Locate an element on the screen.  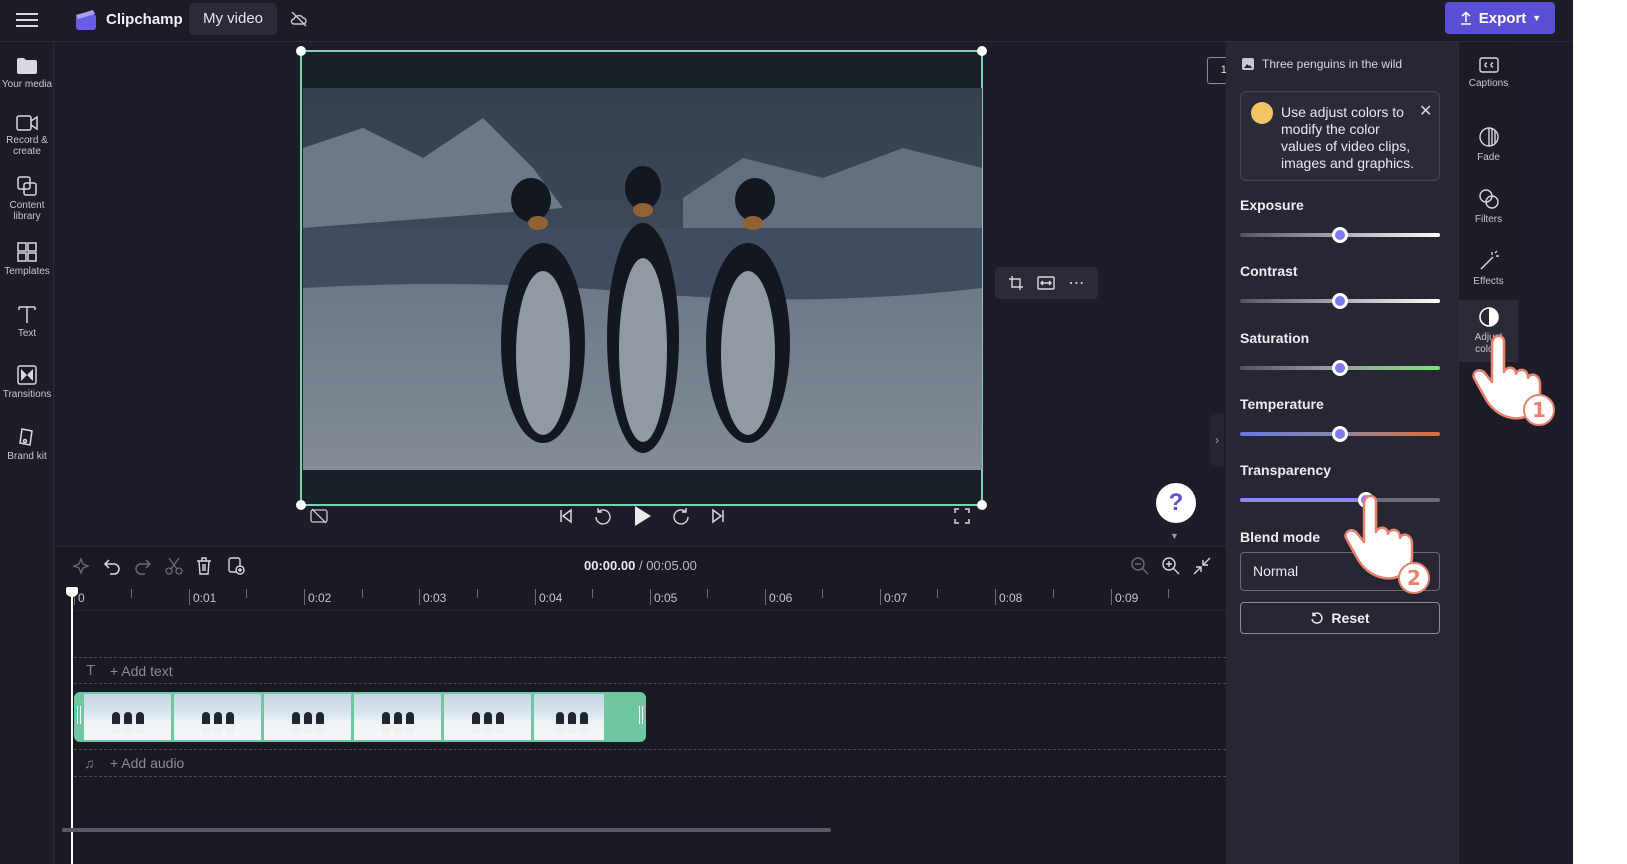
brand-kit-icon is located at coordinates (26, 437).